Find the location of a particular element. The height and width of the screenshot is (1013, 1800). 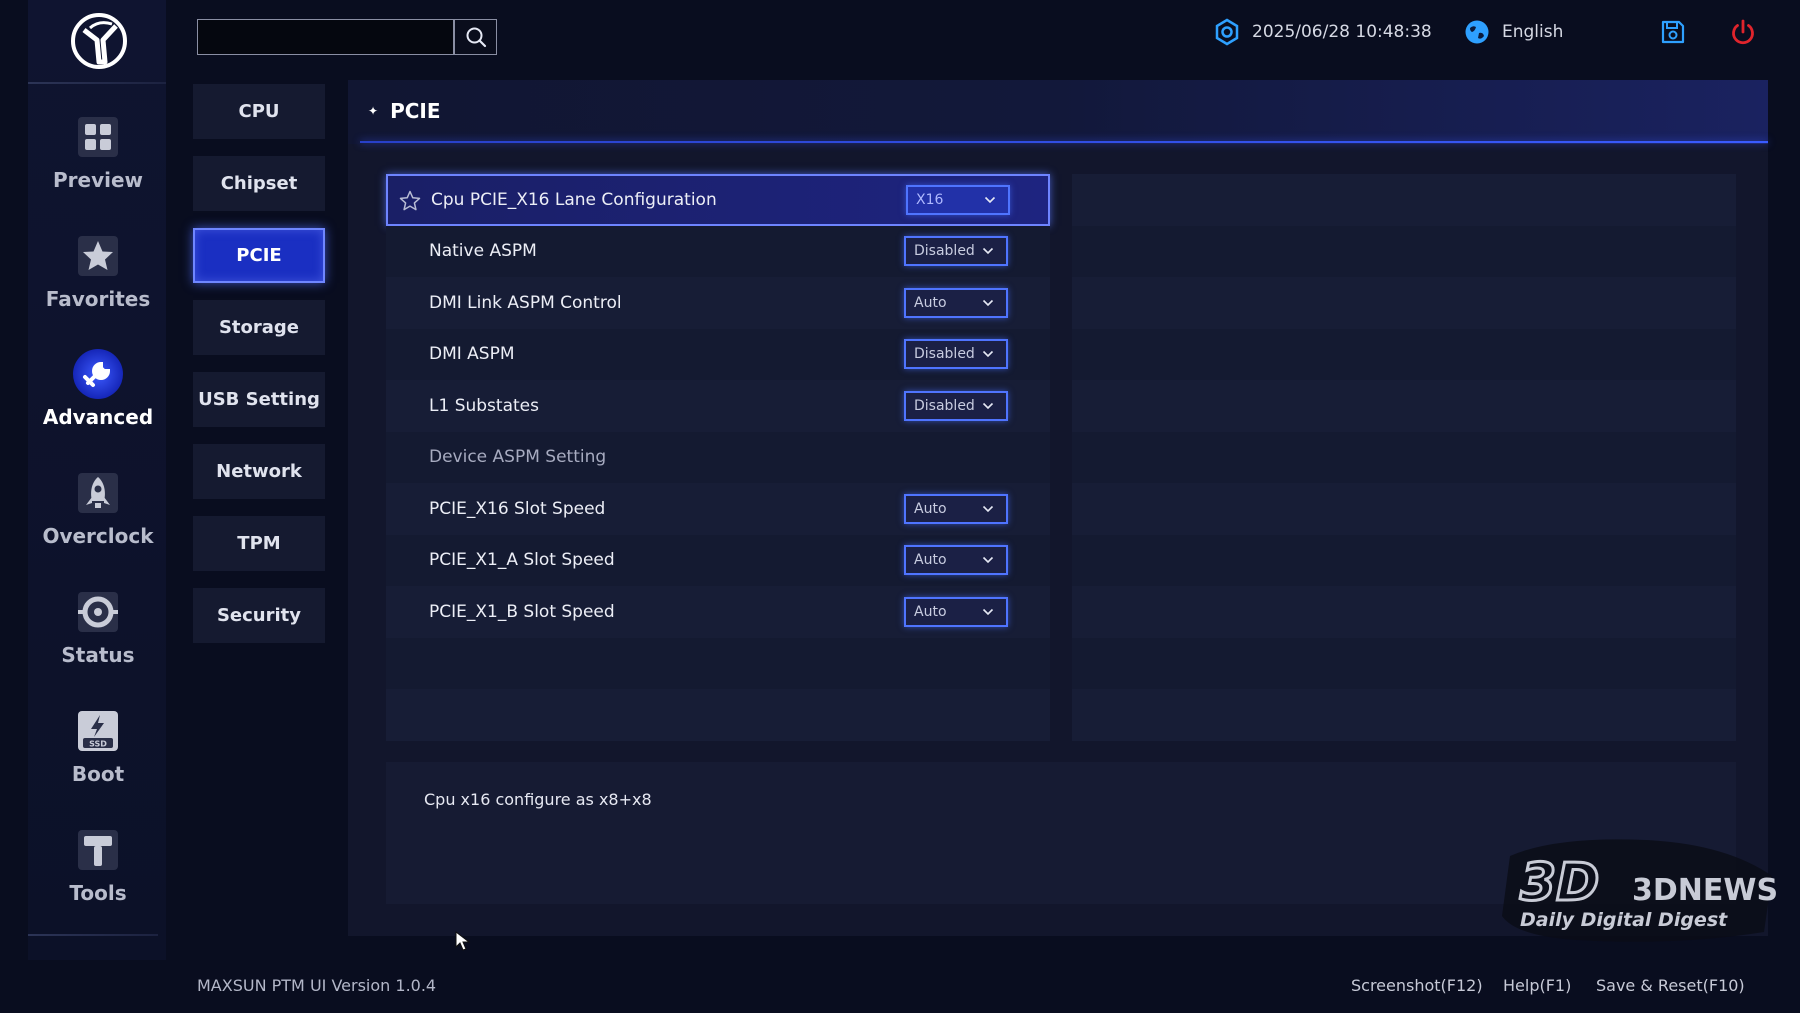

nav-tools: Tools is located at coordinates (98, 873).